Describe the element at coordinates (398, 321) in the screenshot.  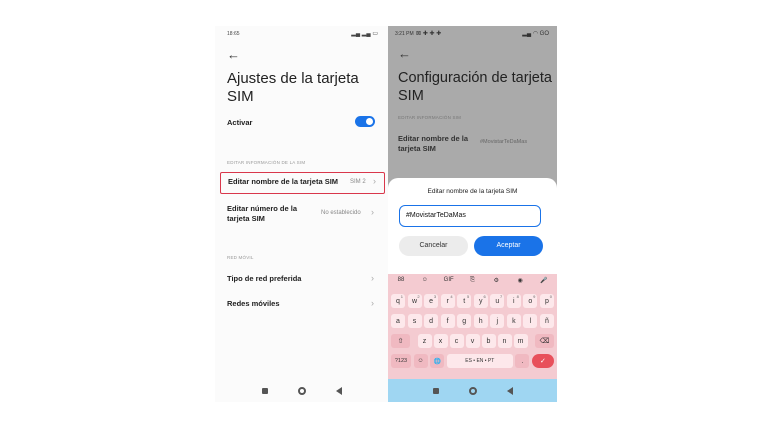
I see `key-a: a` at that location.